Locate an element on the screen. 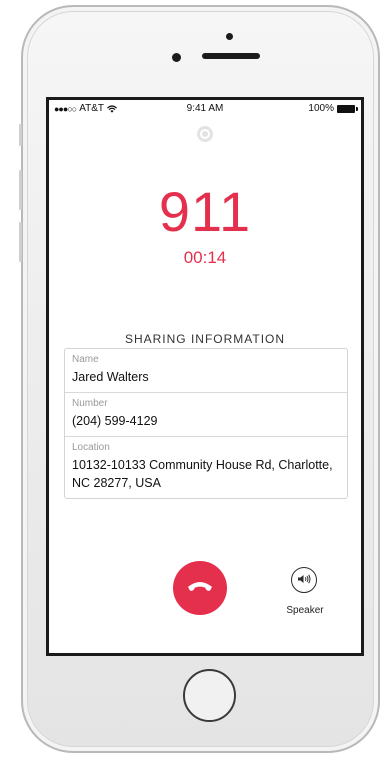 This screenshot has height=760, width=391. end-call-button is located at coordinates (200, 588).